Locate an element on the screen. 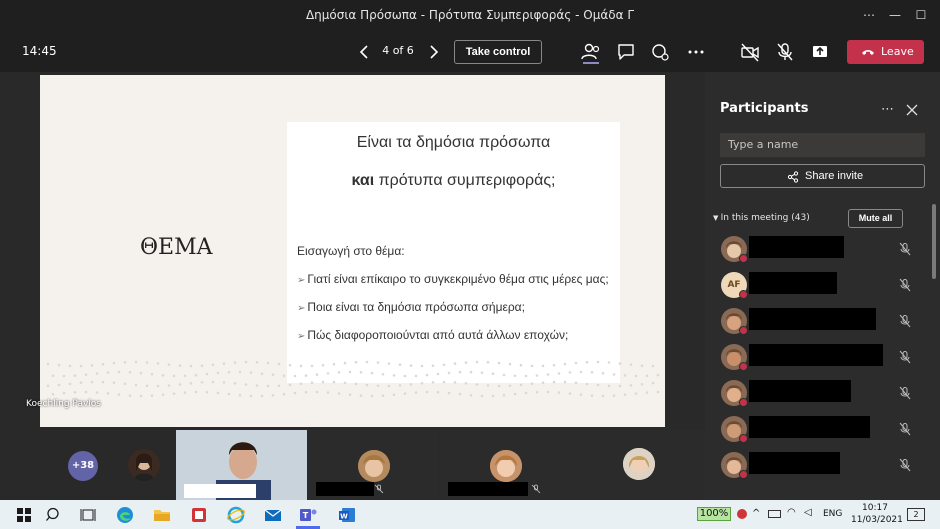  slide-heading-bold: και is located at coordinates (363, 180).